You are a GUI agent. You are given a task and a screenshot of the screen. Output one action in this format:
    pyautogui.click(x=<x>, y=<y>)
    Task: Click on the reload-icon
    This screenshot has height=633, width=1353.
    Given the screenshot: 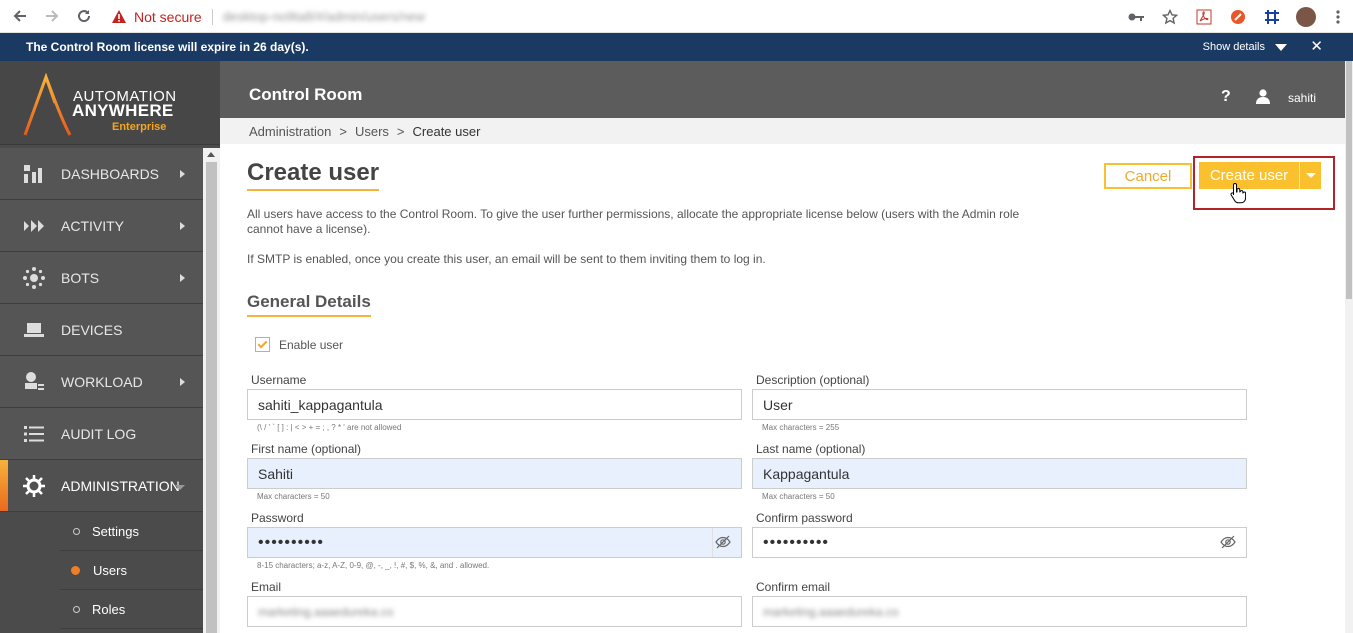 What is the action you would take?
    pyautogui.click(x=84, y=16)
    